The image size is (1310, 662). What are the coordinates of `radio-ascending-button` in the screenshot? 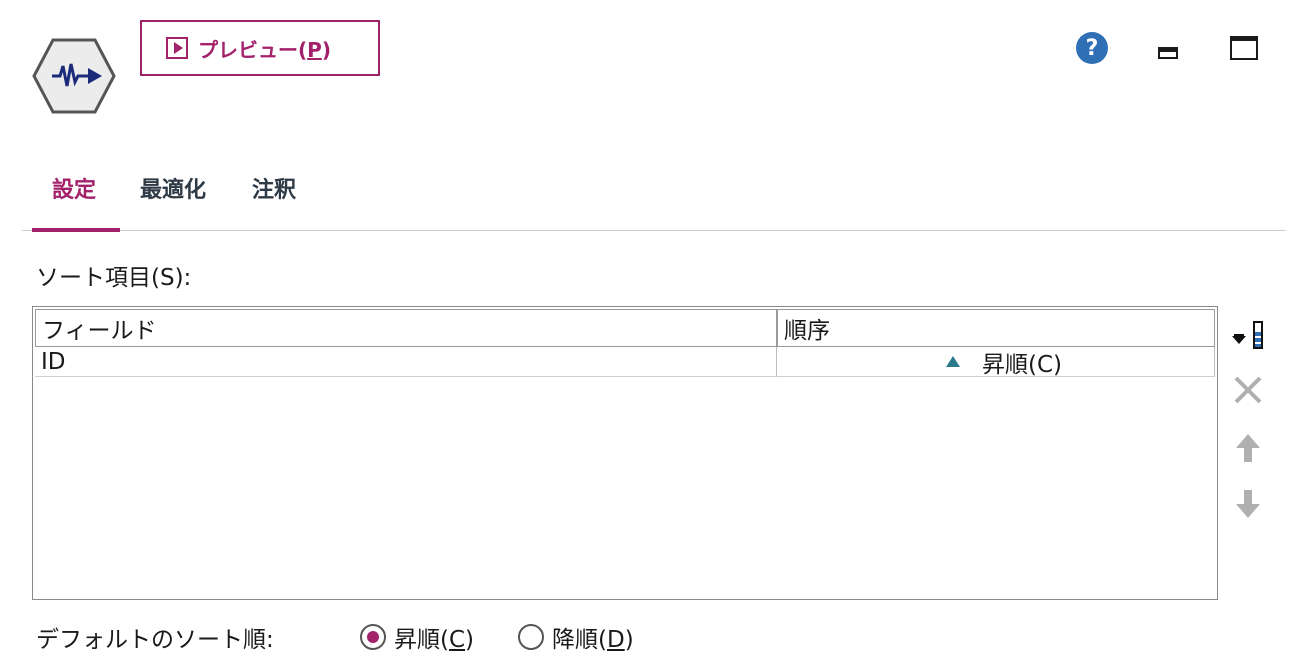 It's located at (373, 637).